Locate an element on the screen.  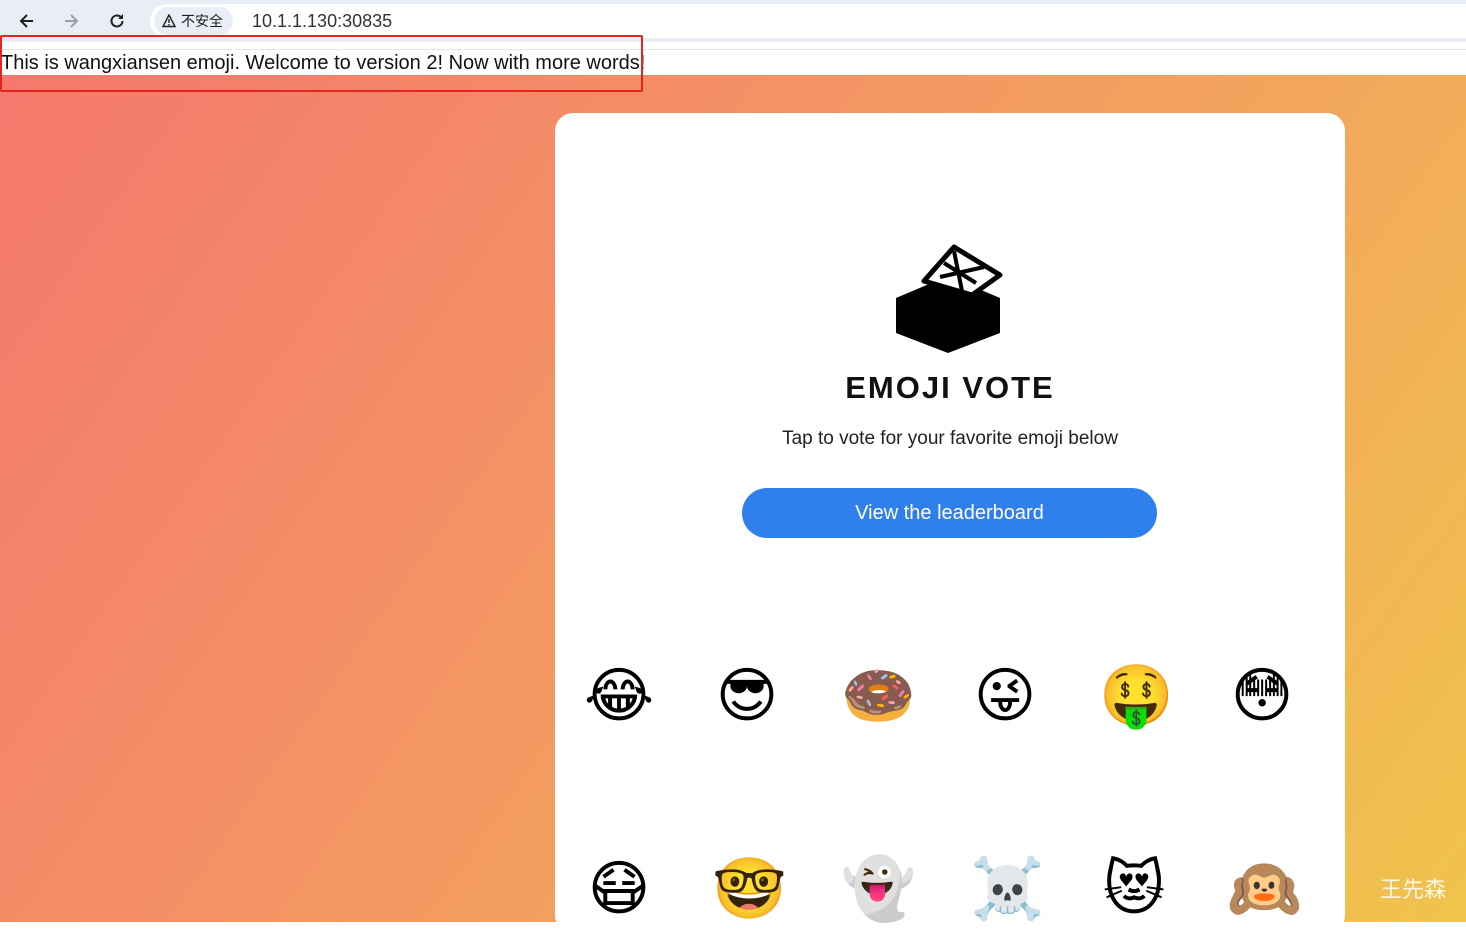
forward-arrow-icon is located at coordinates (72, 21).